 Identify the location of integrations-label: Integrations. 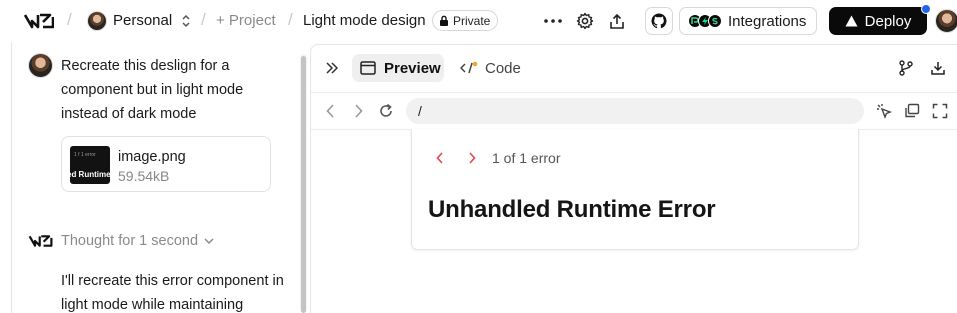
(767, 21).